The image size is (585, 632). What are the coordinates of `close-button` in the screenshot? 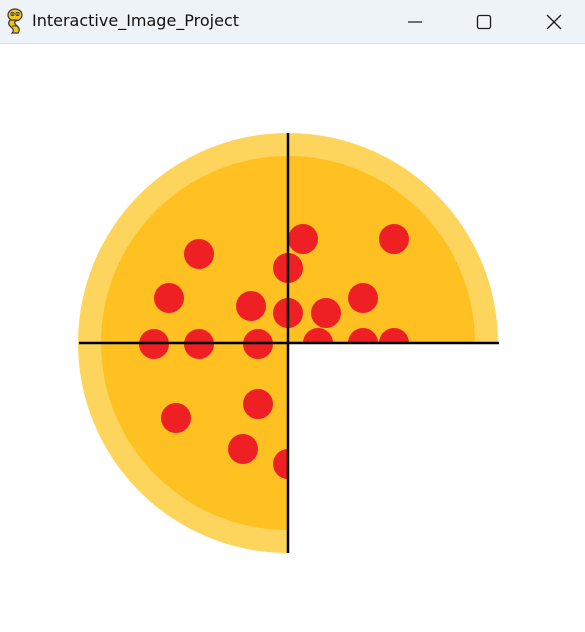 It's located at (553, 21).